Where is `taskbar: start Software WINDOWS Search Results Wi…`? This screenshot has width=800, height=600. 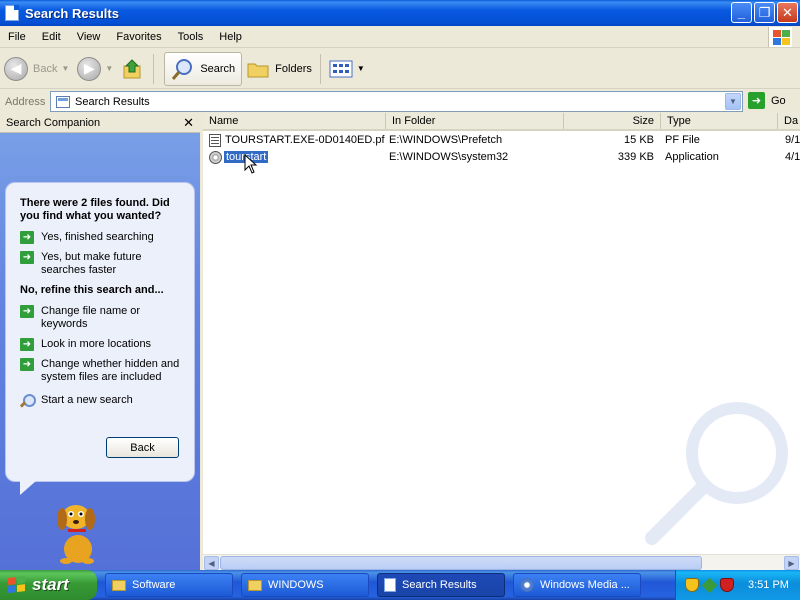
taskbar: start Software WINDOWS Search Results Wi… is located at coordinates (400, 585).